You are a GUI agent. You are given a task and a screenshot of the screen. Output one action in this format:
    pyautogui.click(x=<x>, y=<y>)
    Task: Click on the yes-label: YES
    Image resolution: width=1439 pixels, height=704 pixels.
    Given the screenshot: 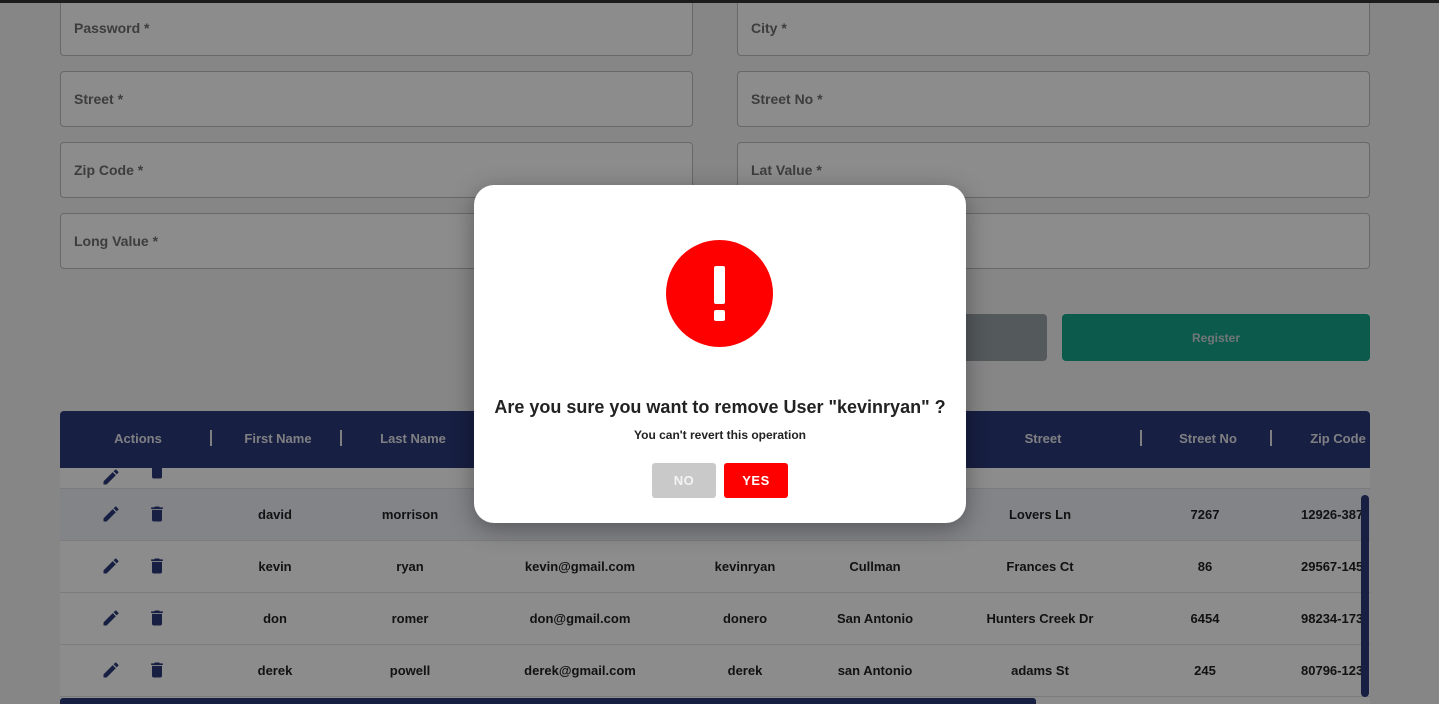 What is the action you would take?
    pyautogui.click(x=756, y=480)
    